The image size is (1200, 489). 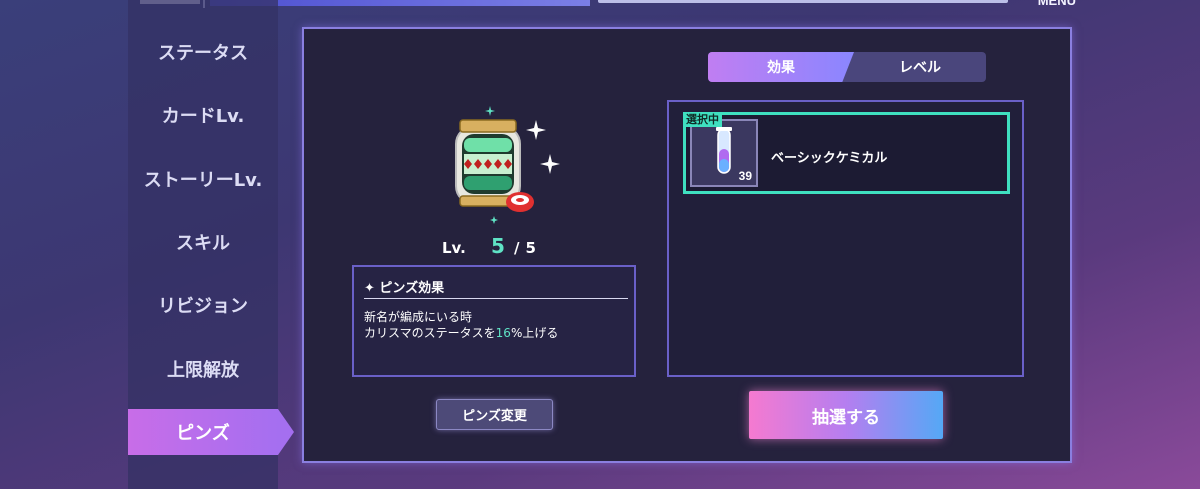 I want to click on pin-level: Lv. 5 / 5, so click(x=502, y=247).